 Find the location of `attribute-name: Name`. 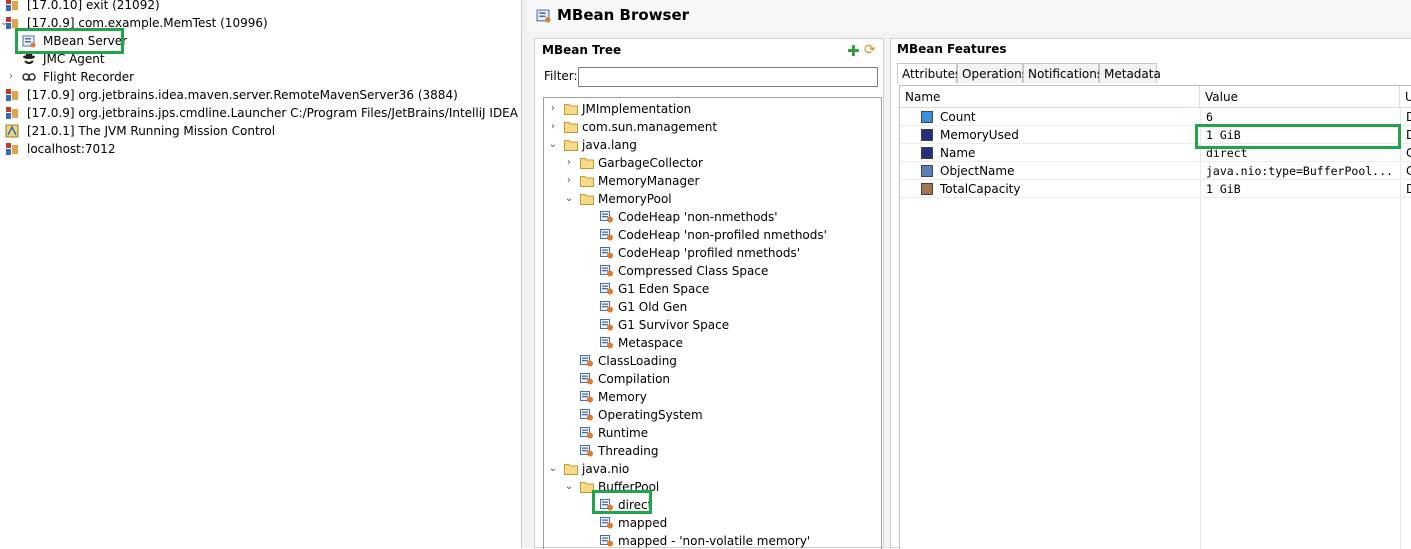

attribute-name: Name is located at coordinates (958, 153).